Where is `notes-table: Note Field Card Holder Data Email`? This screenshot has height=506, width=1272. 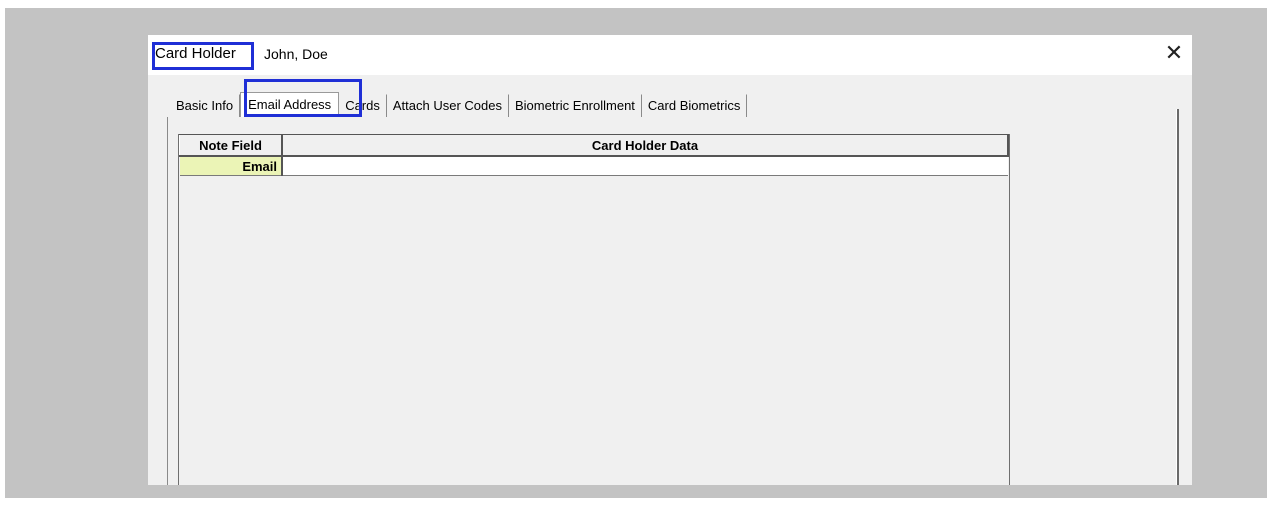
notes-table: Note Field Card Holder Data Email is located at coordinates (594, 155).